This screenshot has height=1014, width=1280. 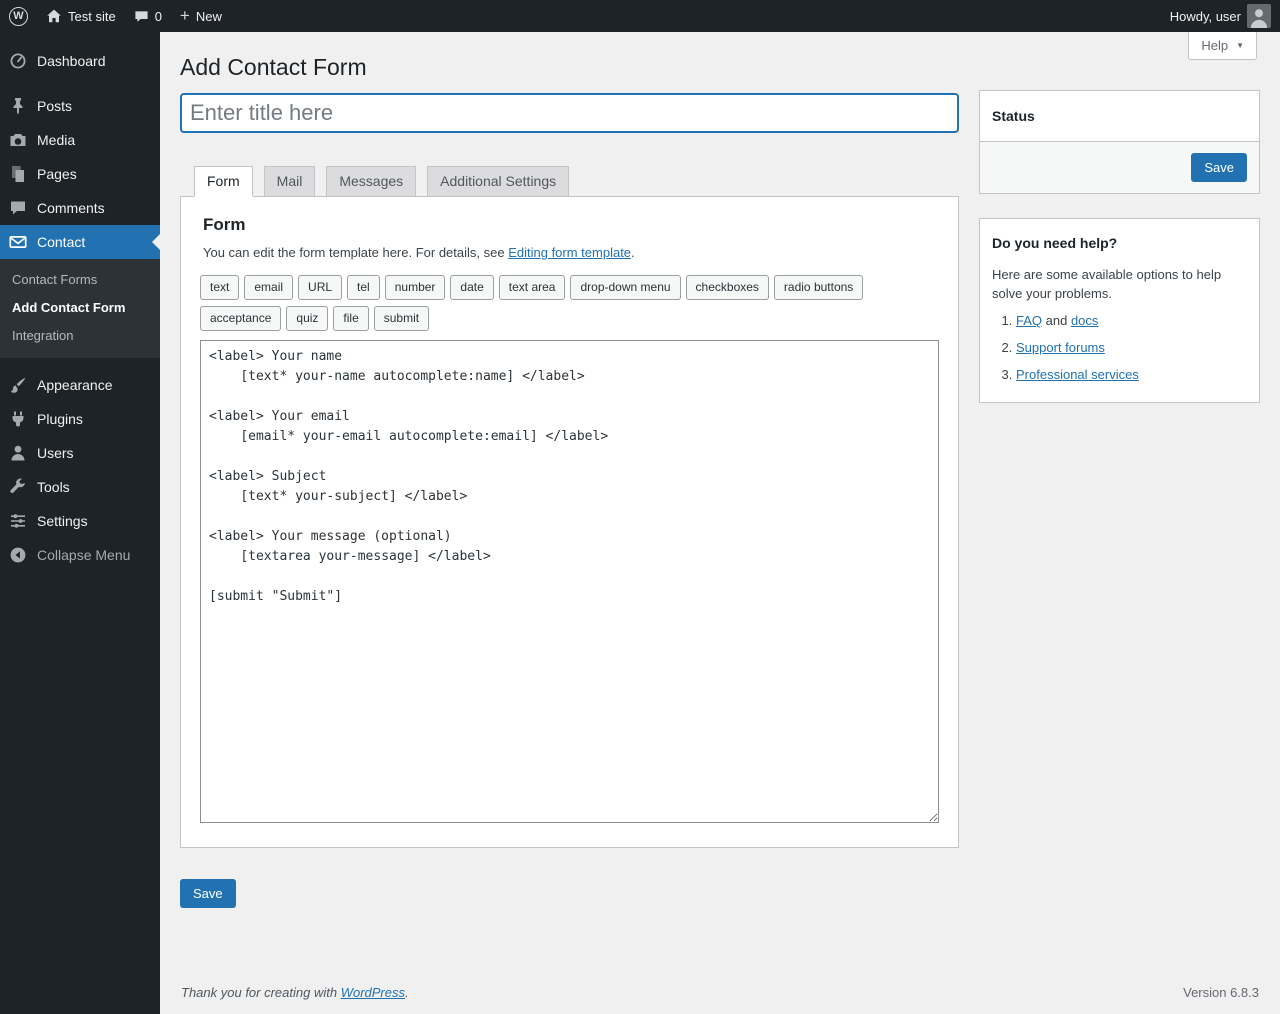 I want to click on wrench-icon, so click(x=18, y=487).